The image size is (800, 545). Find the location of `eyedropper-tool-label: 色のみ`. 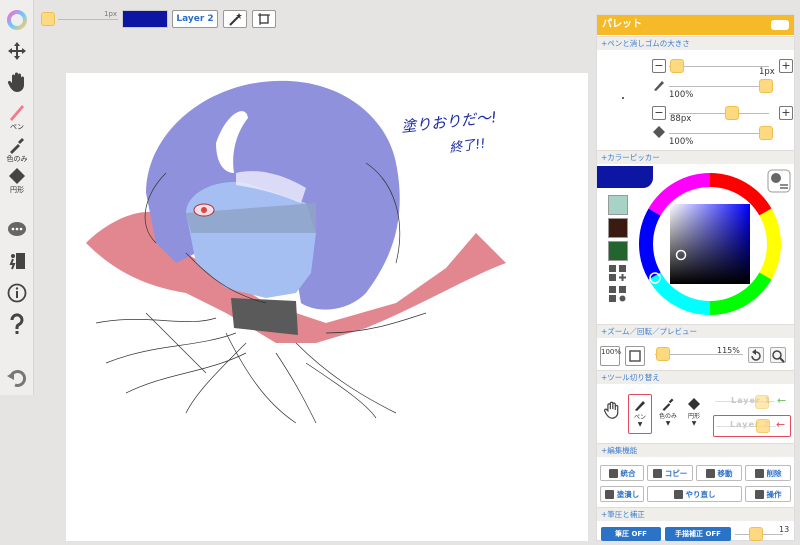

eyedropper-tool-label: 色のみ is located at coordinates (17, 158).